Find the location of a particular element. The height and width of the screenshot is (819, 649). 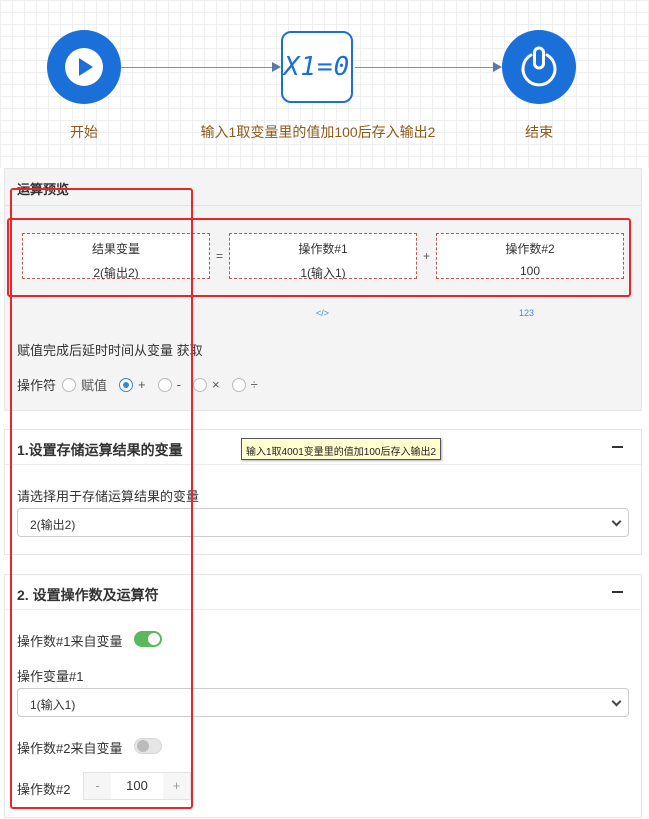

operator-label: 操作符 is located at coordinates (37, 385).